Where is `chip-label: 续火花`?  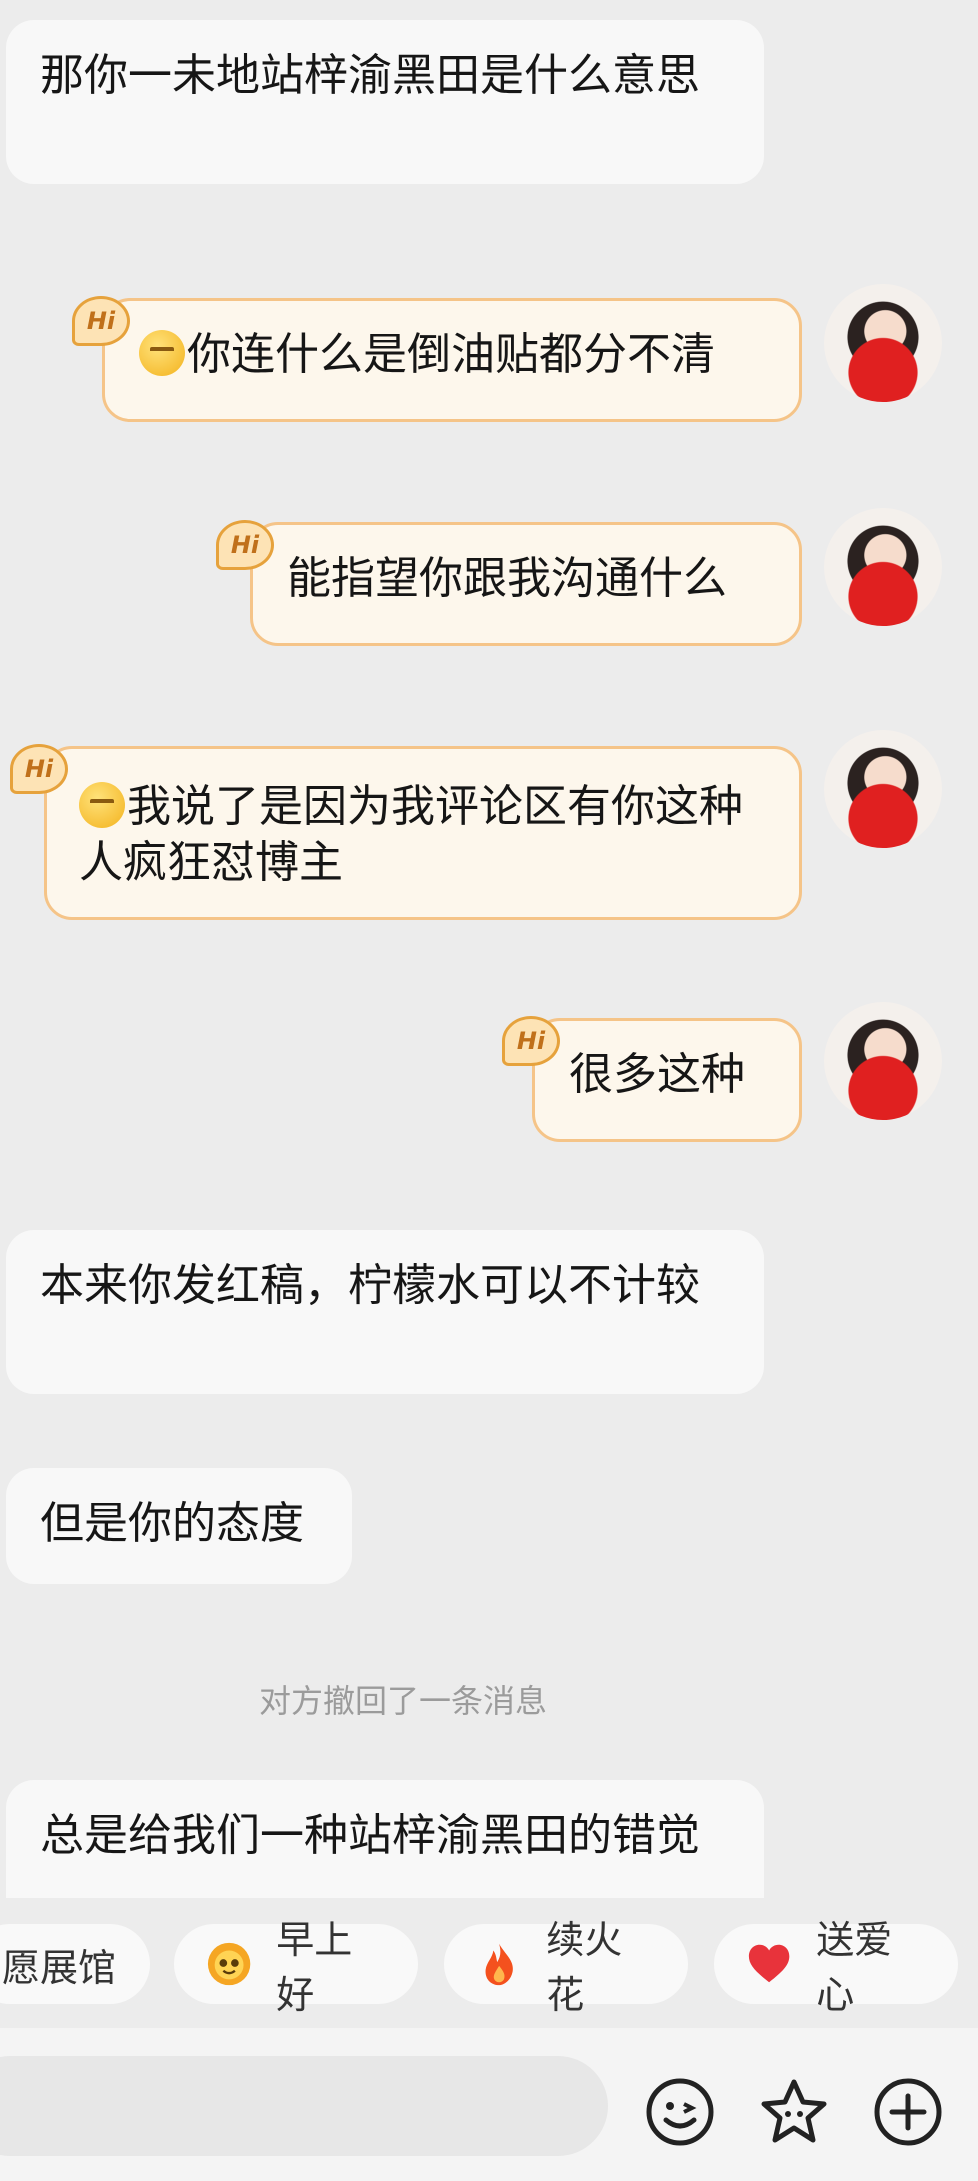 chip-label: 续火花 is located at coordinates (584, 1967).